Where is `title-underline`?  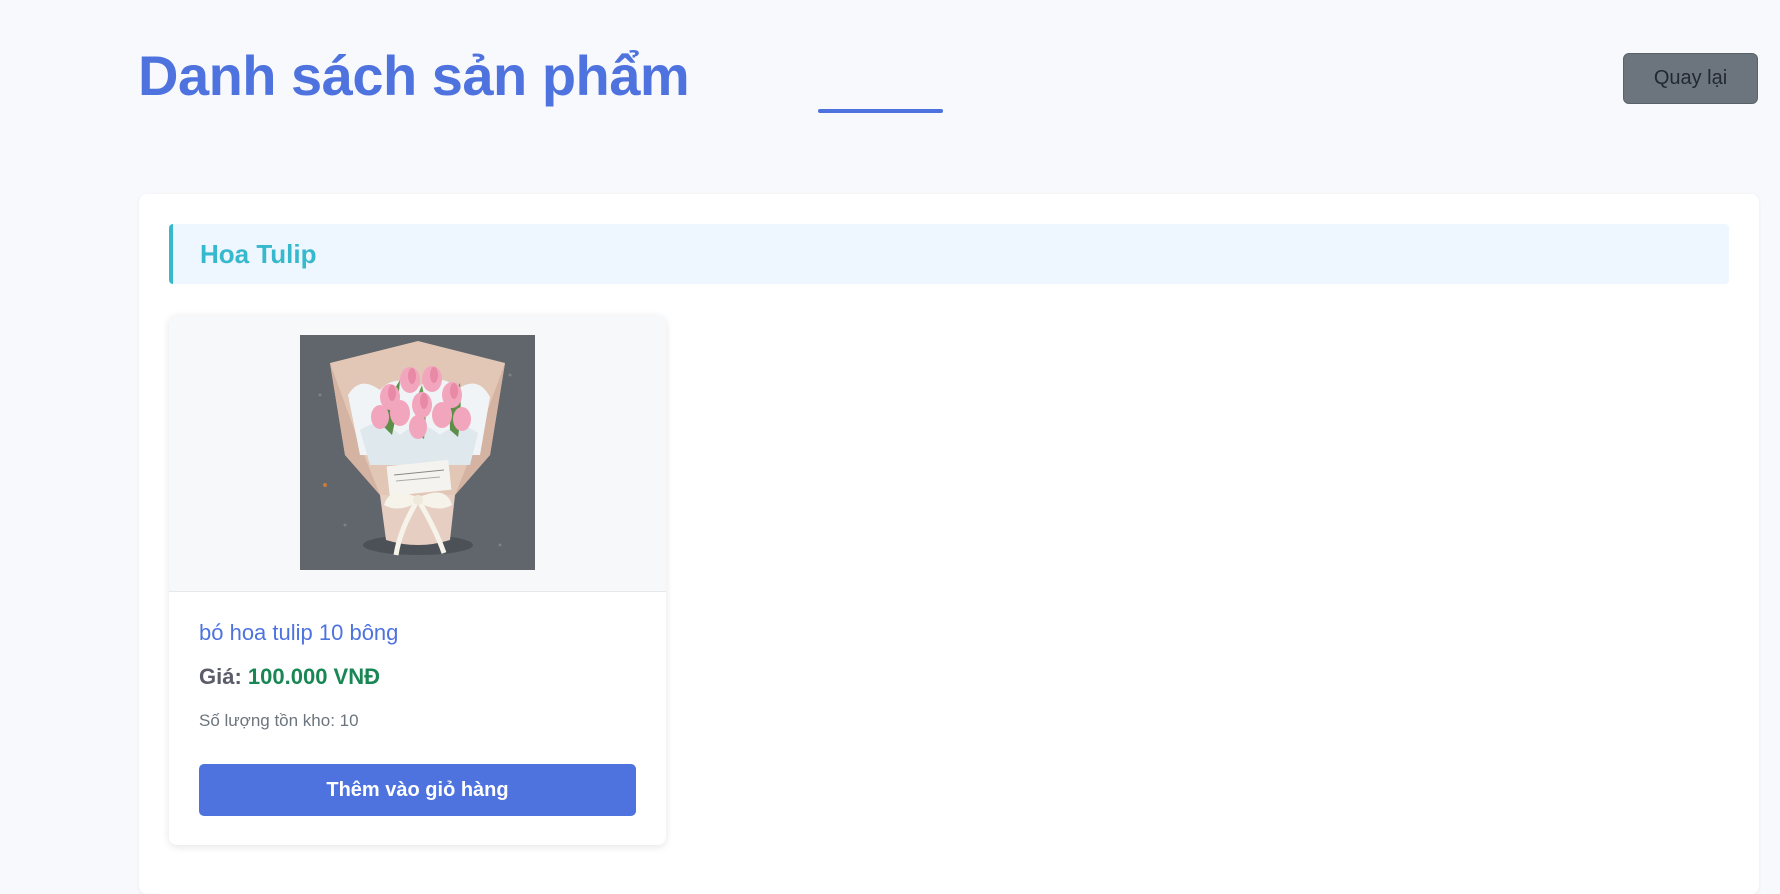 title-underline is located at coordinates (880, 111).